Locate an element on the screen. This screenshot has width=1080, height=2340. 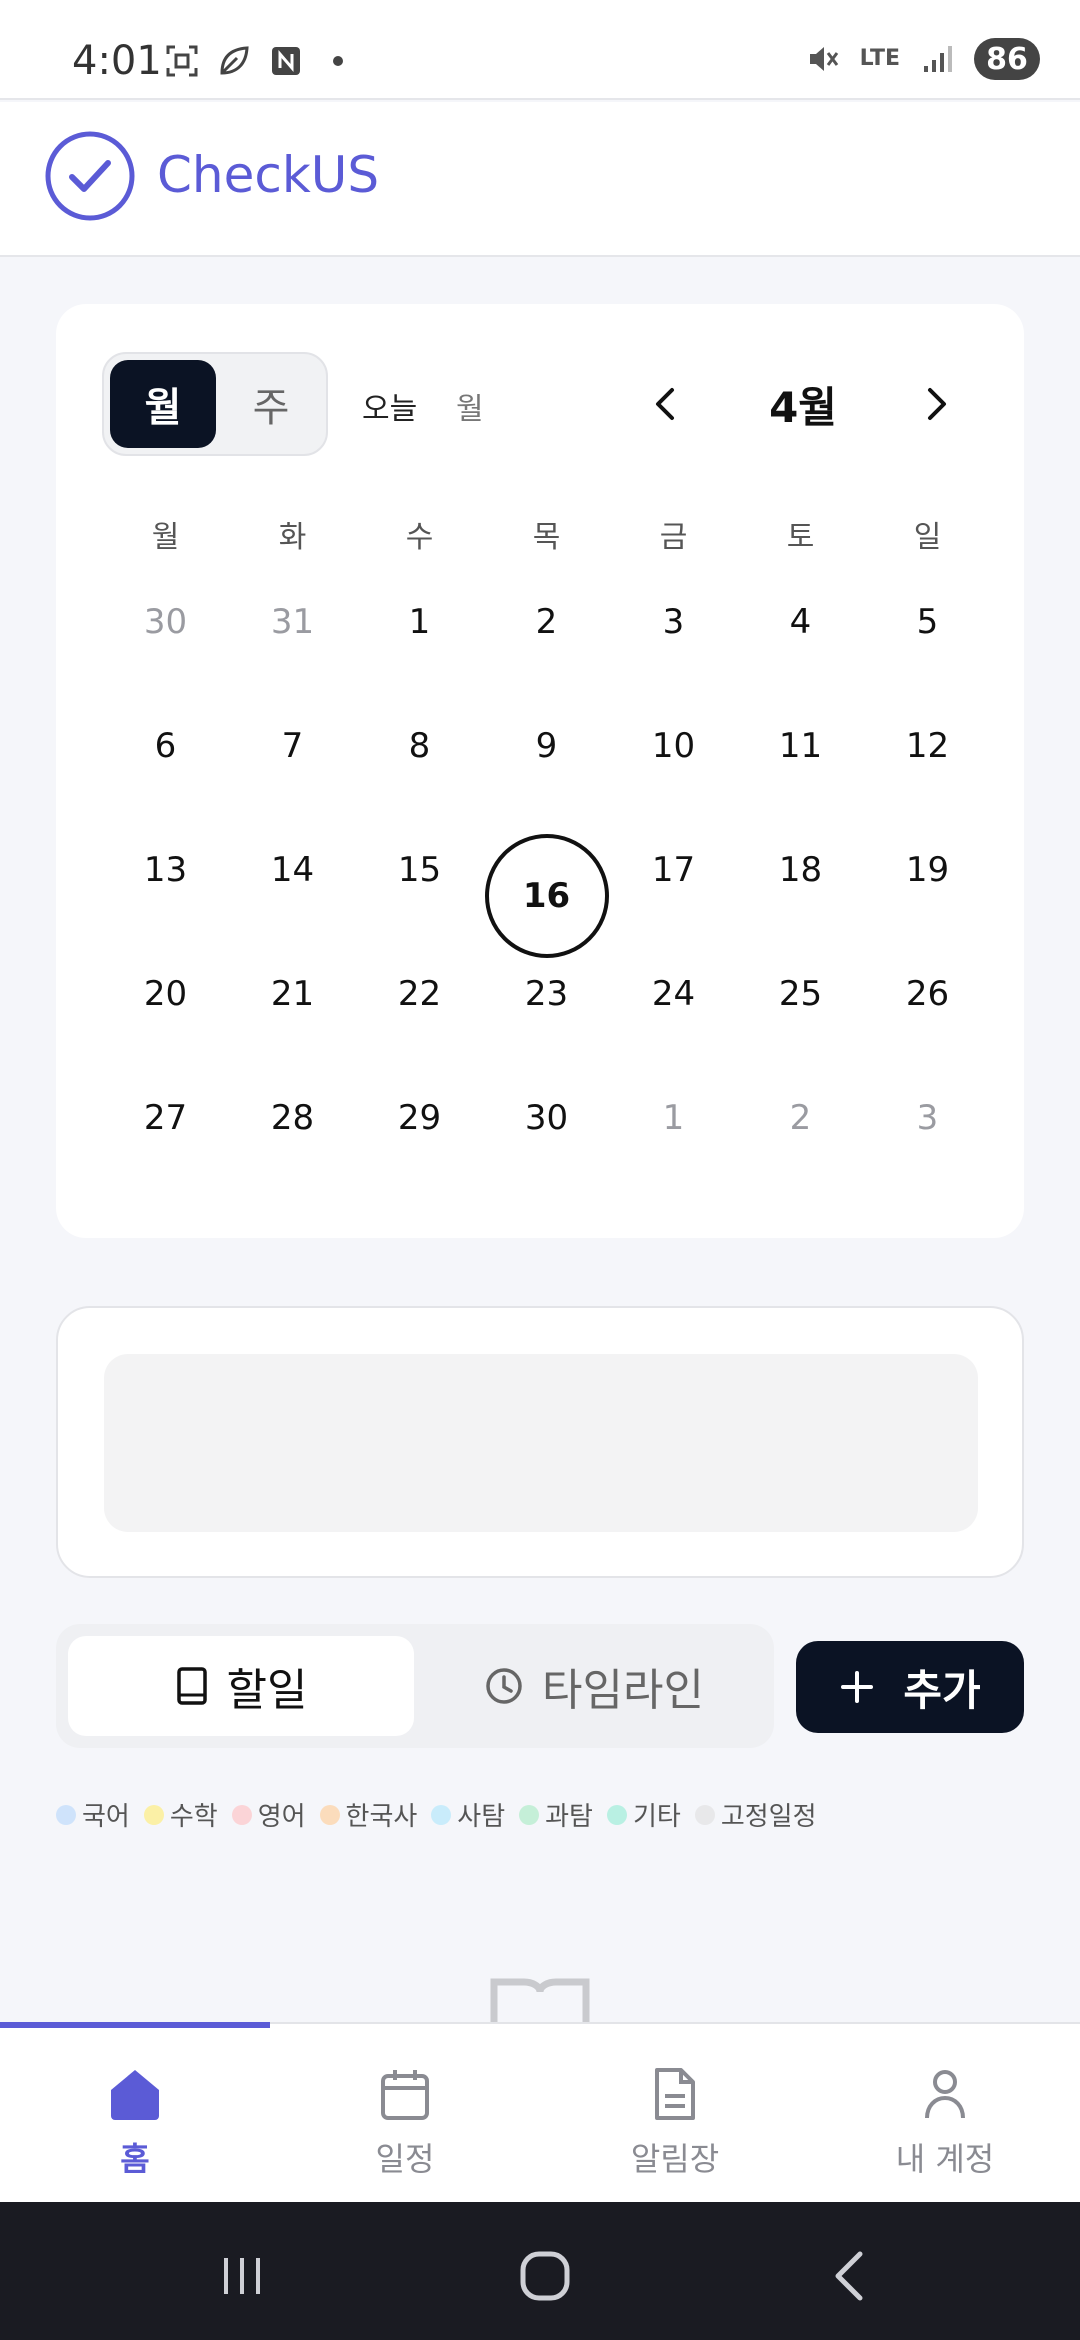
legend-label: 한국사 is located at coordinates (381, 1817).